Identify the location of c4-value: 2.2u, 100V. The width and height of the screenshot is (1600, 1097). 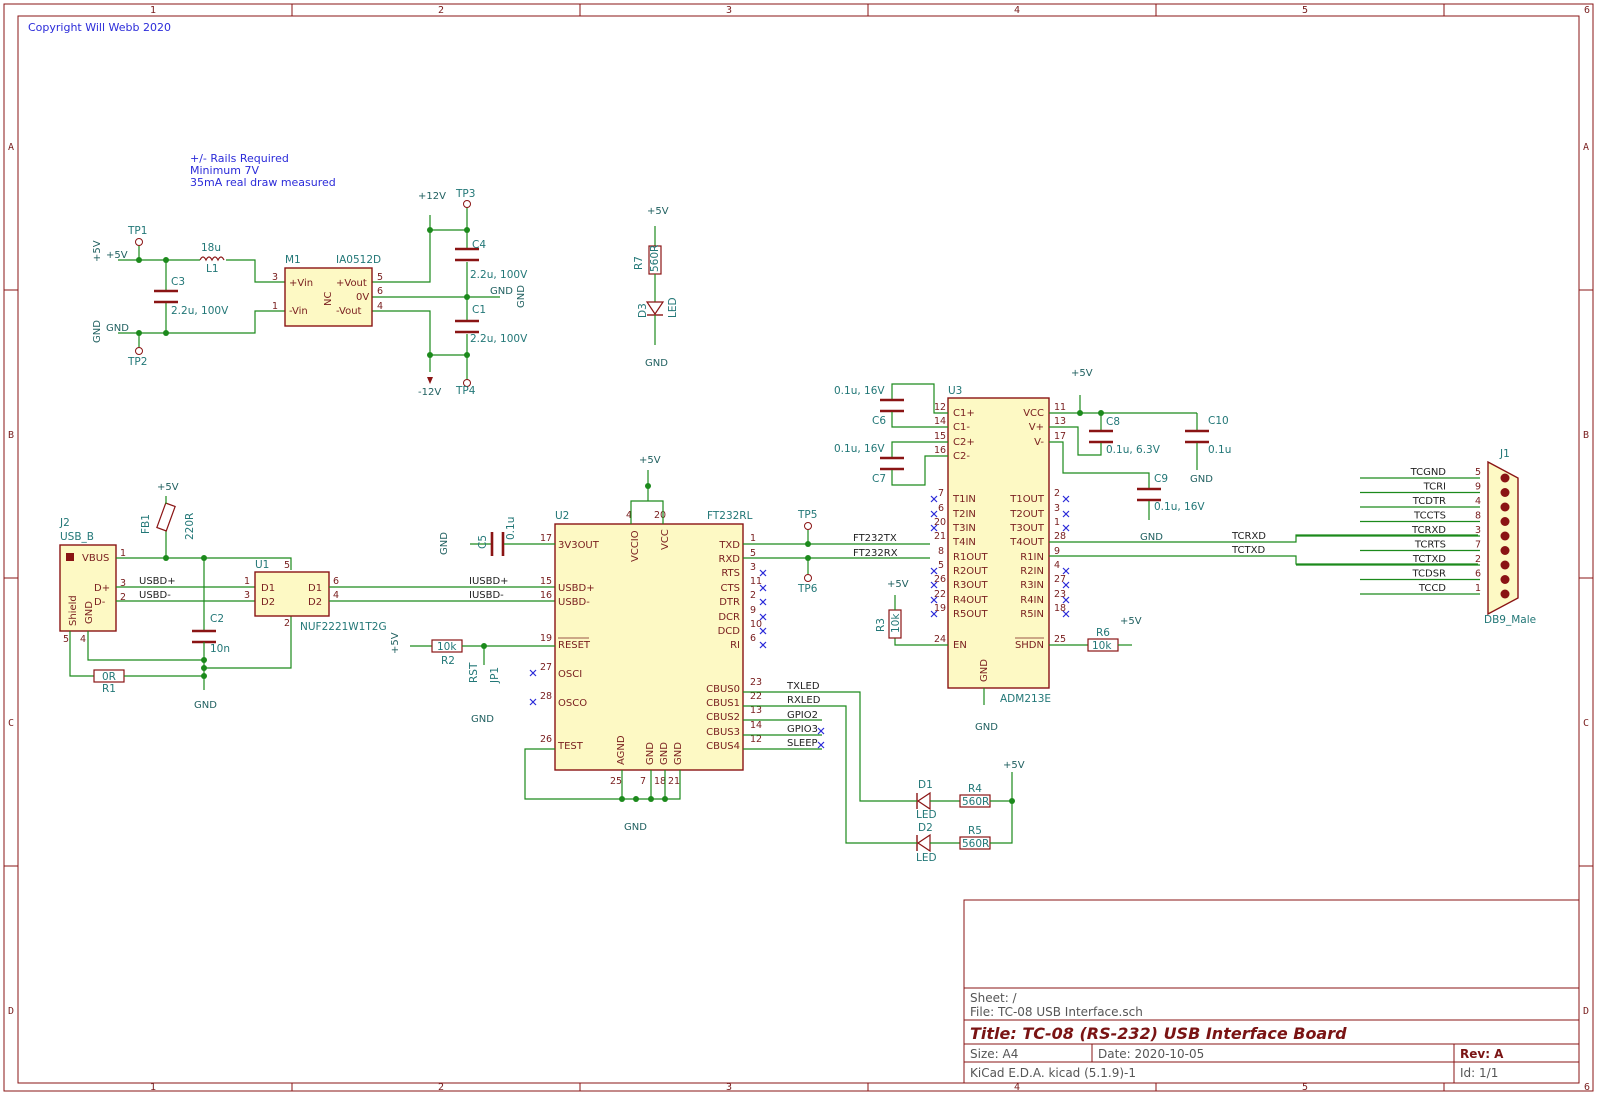
(499, 275).